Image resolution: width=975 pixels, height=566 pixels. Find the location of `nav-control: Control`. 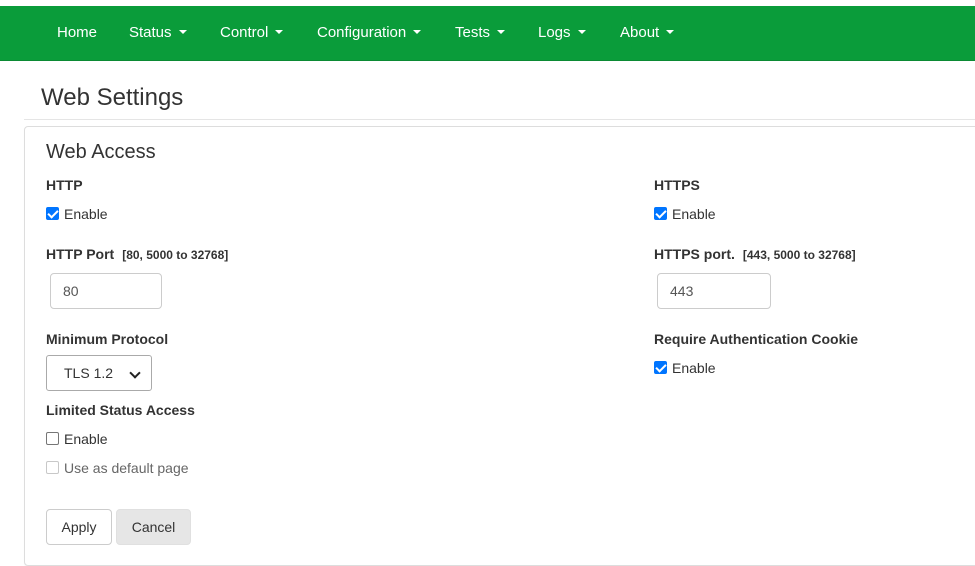

nav-control: Control is located at coordinates (252, 33).